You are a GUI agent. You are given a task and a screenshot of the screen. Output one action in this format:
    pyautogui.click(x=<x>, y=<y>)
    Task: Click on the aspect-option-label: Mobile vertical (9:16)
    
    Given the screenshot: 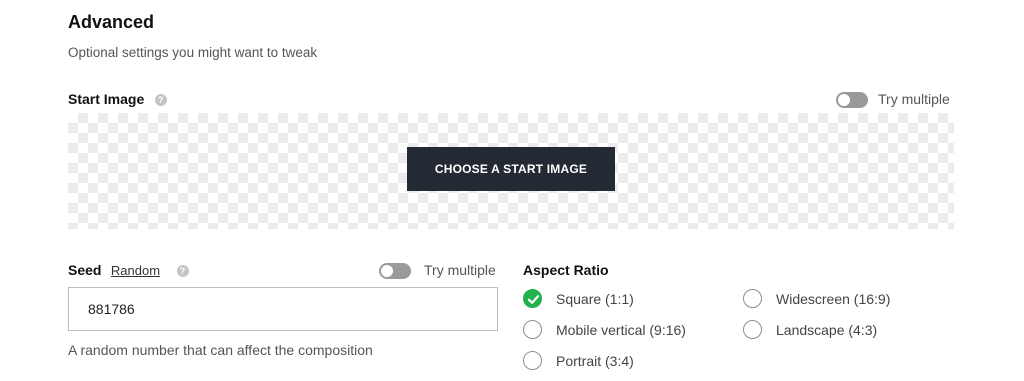 What is the action you would take?
    pyautogui.click(x=621, y=329)
    